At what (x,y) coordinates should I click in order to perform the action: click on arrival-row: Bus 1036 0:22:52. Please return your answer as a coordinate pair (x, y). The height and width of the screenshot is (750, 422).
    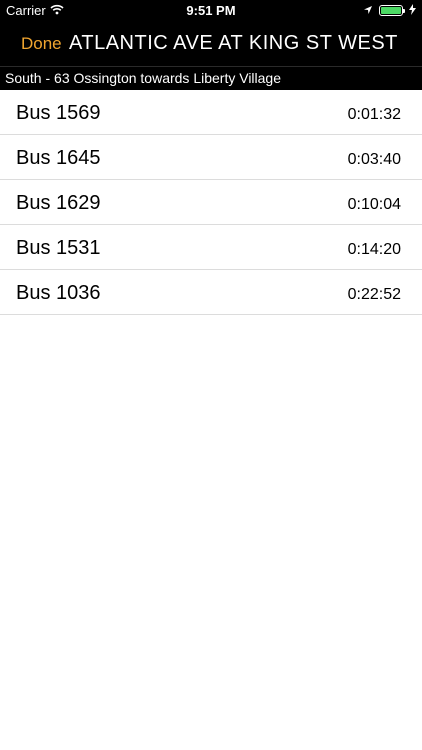
    Looking at the image, I should click on (211, 292).